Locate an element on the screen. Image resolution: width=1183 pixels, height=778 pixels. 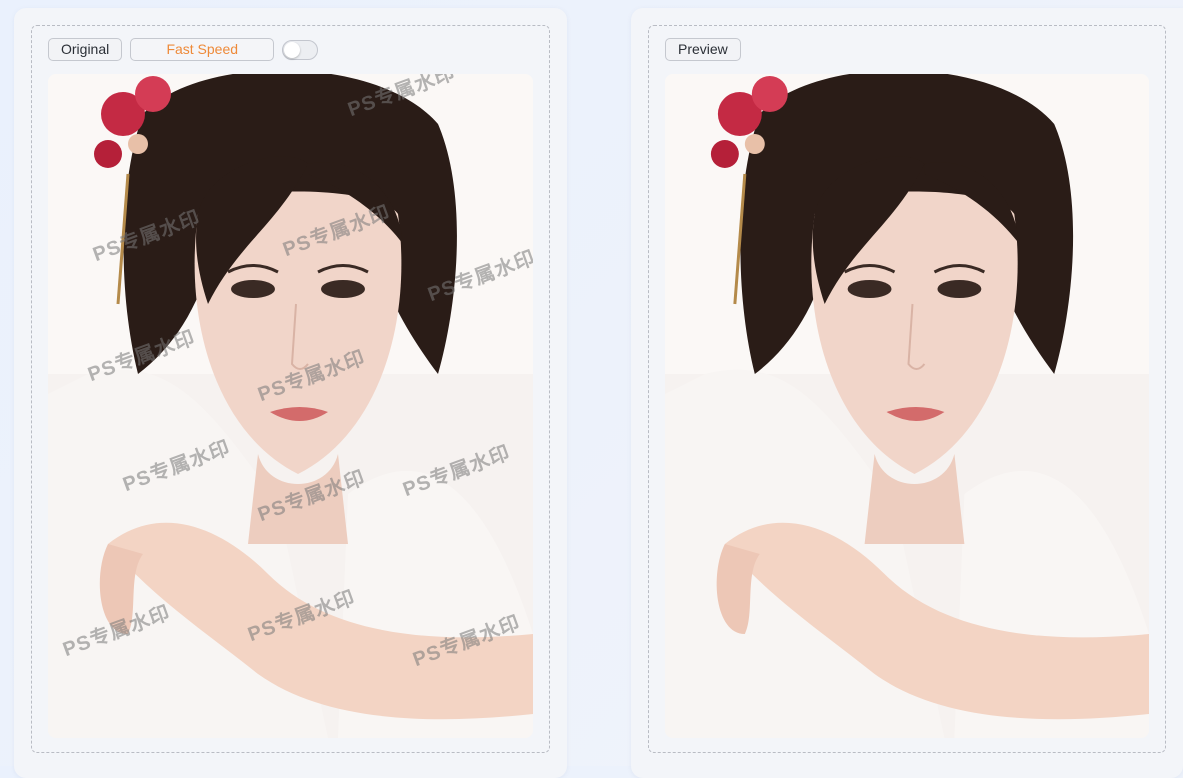
fast-speed-button: Fast Speed is located at coordinates (202, 49).